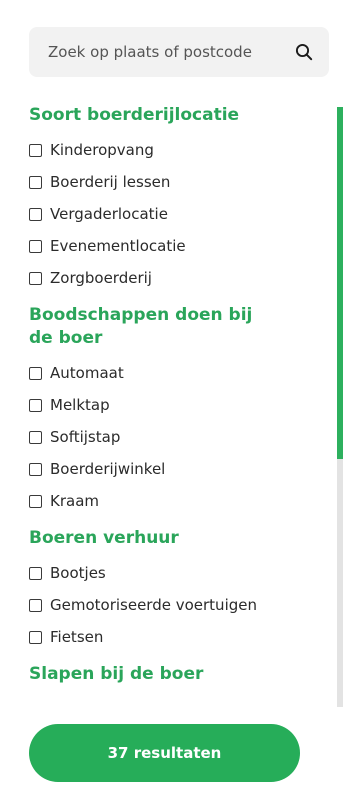 The width and height of the screenshot is (353, 804). Describe the element at coordinates (165, 278) in the screenshot. I see `filter-option-zorgboerderij: Zorgboerderij` at that location.